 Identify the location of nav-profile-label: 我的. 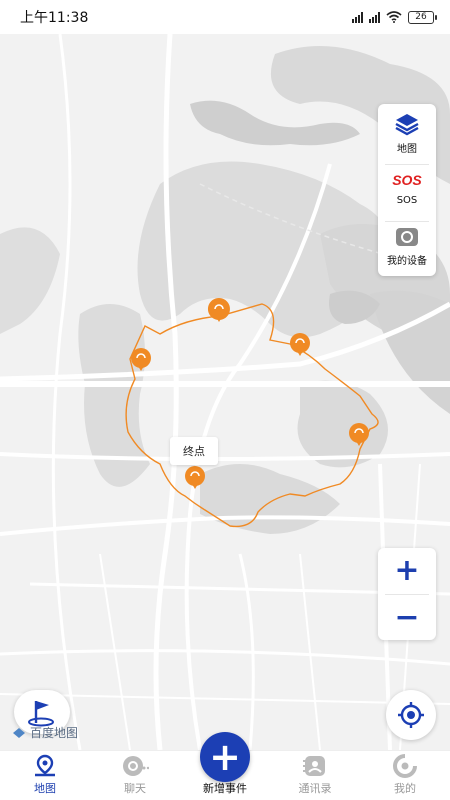
(405, 788).